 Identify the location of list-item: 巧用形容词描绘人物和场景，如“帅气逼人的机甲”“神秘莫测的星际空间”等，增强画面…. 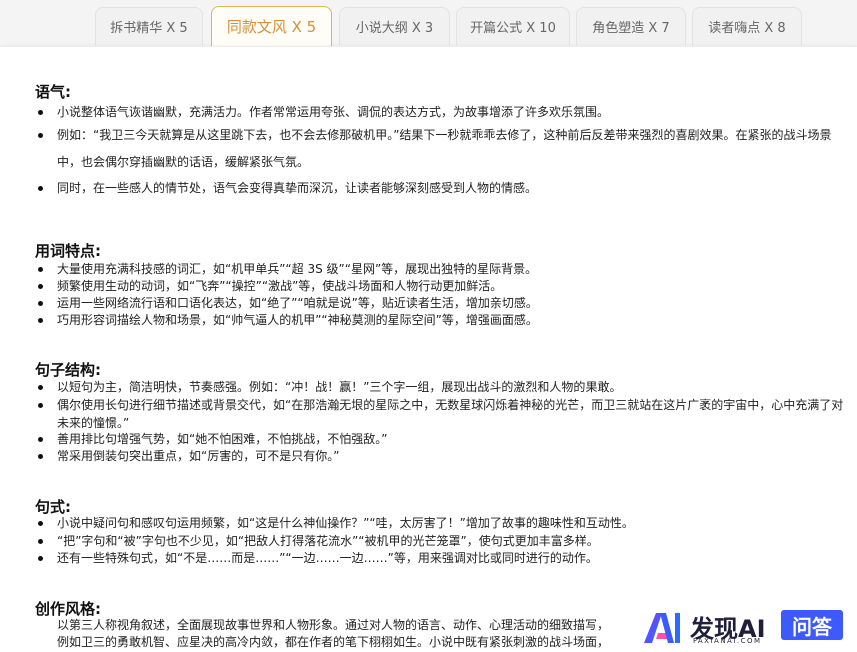
(446, 320).